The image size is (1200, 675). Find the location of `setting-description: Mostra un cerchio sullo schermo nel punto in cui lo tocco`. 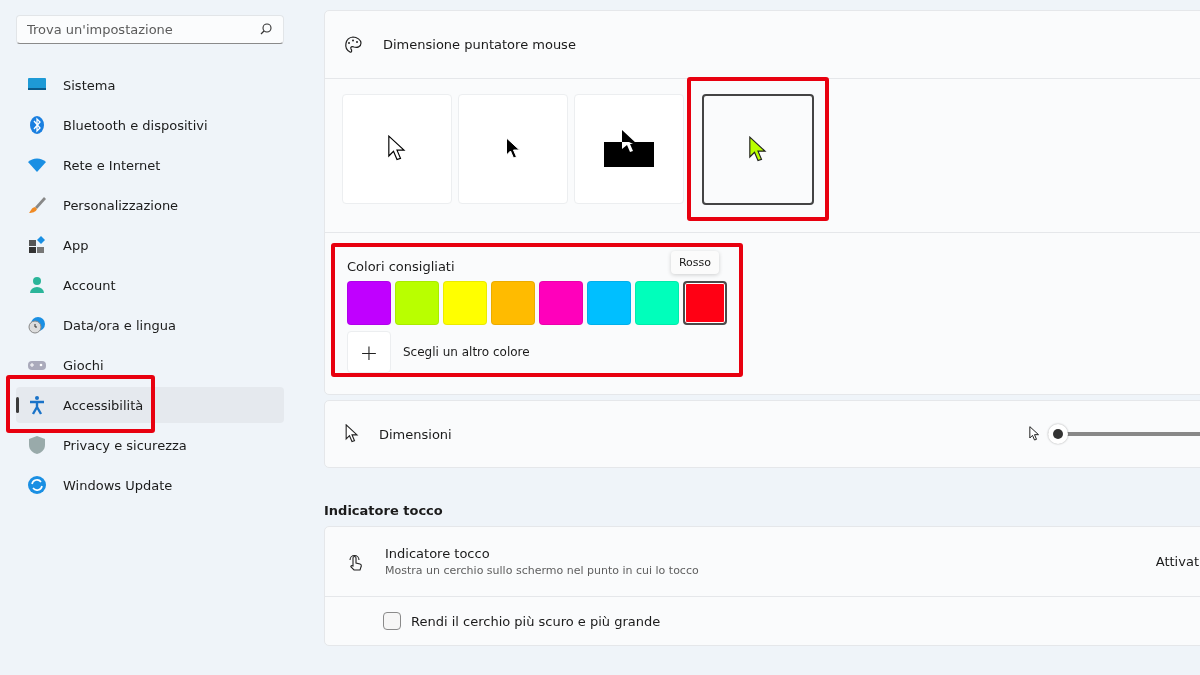

setting-description: Mostra un cerchio sullo schermo nel punto in cui lo tocco is located at coordinates (542, 570).